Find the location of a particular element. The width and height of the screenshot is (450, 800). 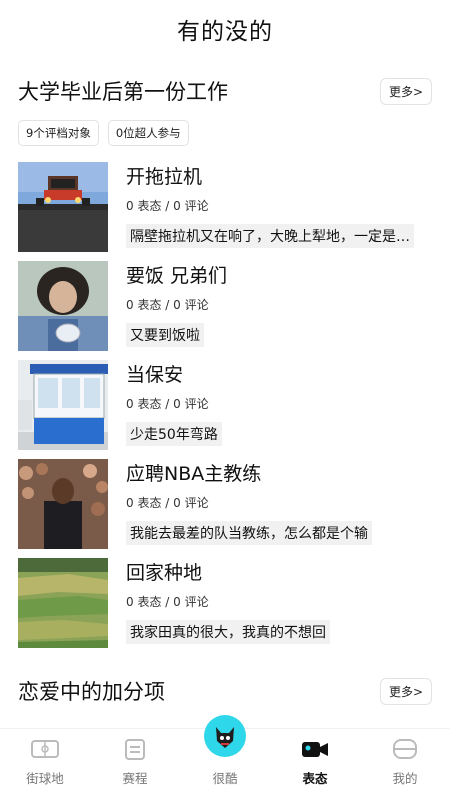

item-title: 要饭 兄弟们 is located at coordinates (177, 276).